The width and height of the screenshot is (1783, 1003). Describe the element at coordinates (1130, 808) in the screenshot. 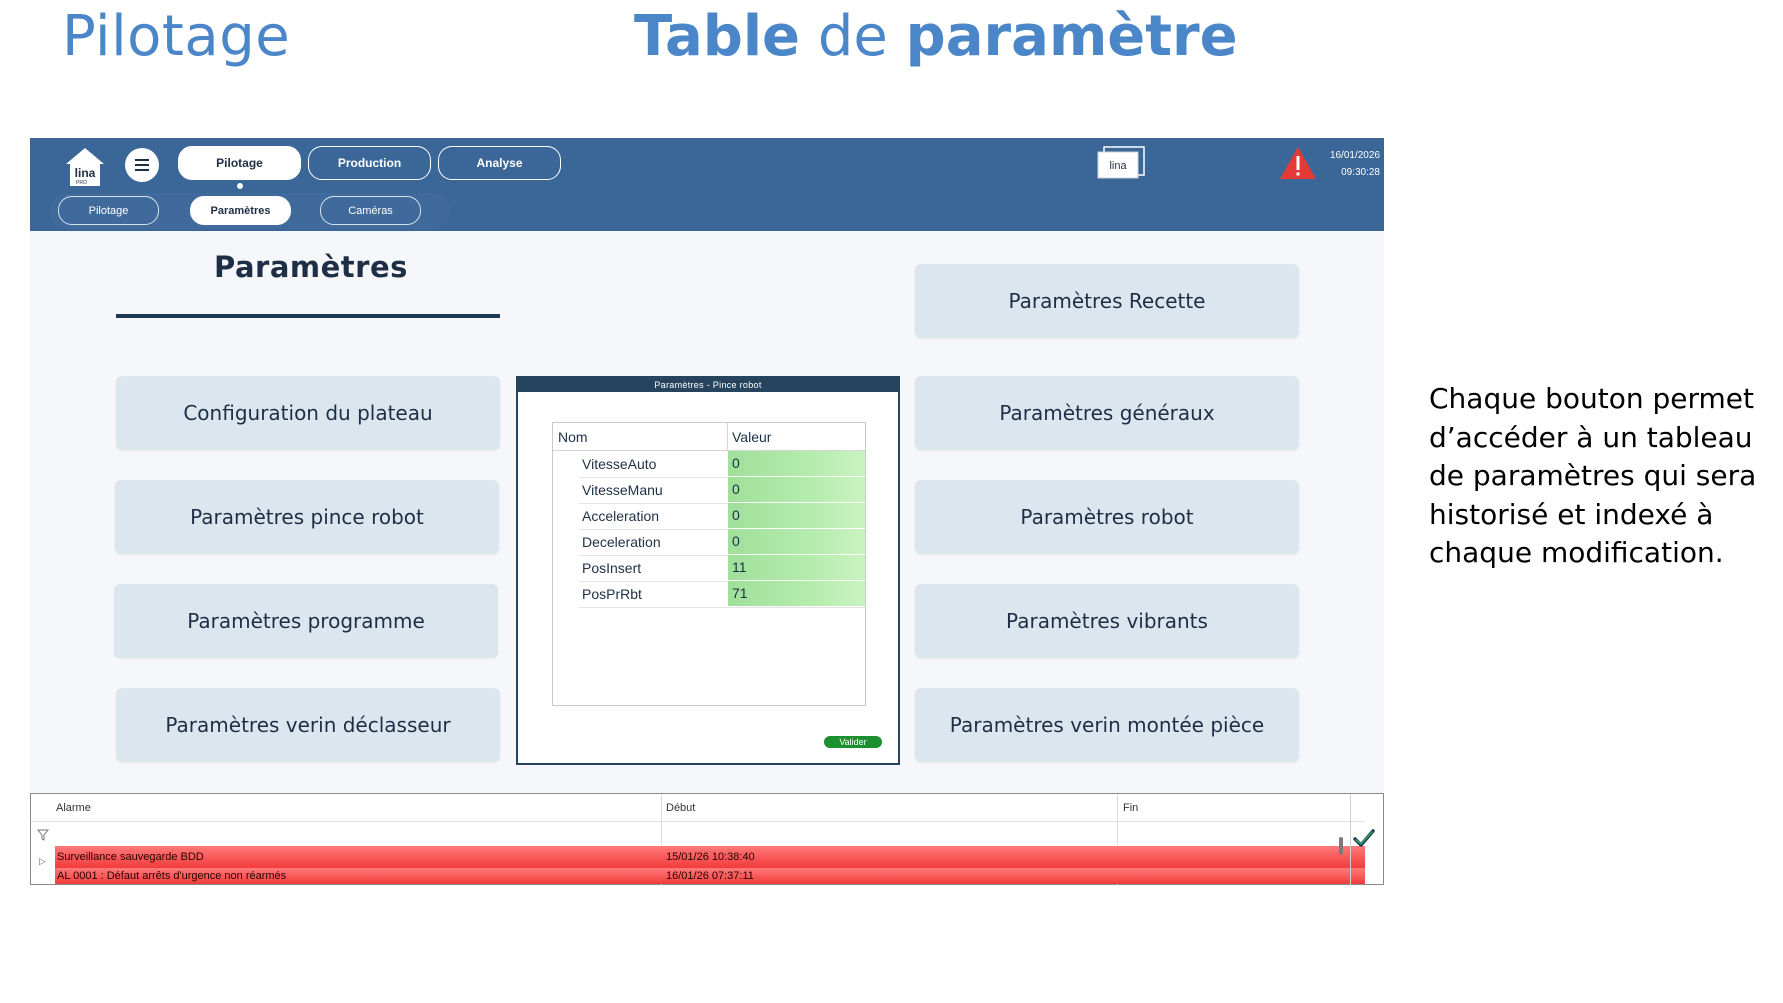

I see `column-header-fin: Fin` at that location.